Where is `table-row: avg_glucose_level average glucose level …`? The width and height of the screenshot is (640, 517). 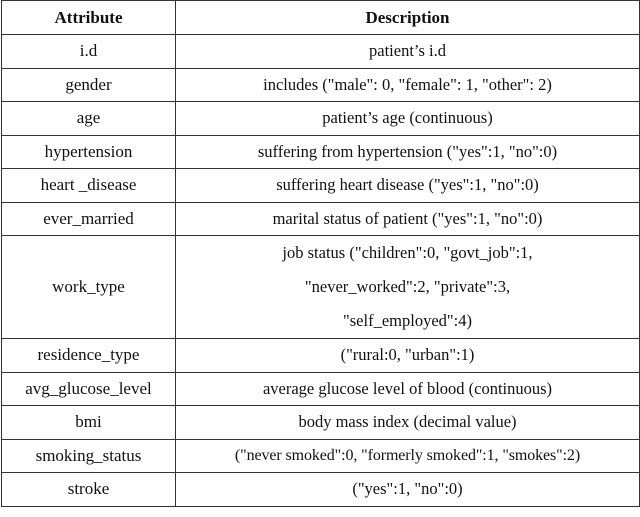 table-row: avg_glucose_level average glucose level … is located at coordinates (320, 388).